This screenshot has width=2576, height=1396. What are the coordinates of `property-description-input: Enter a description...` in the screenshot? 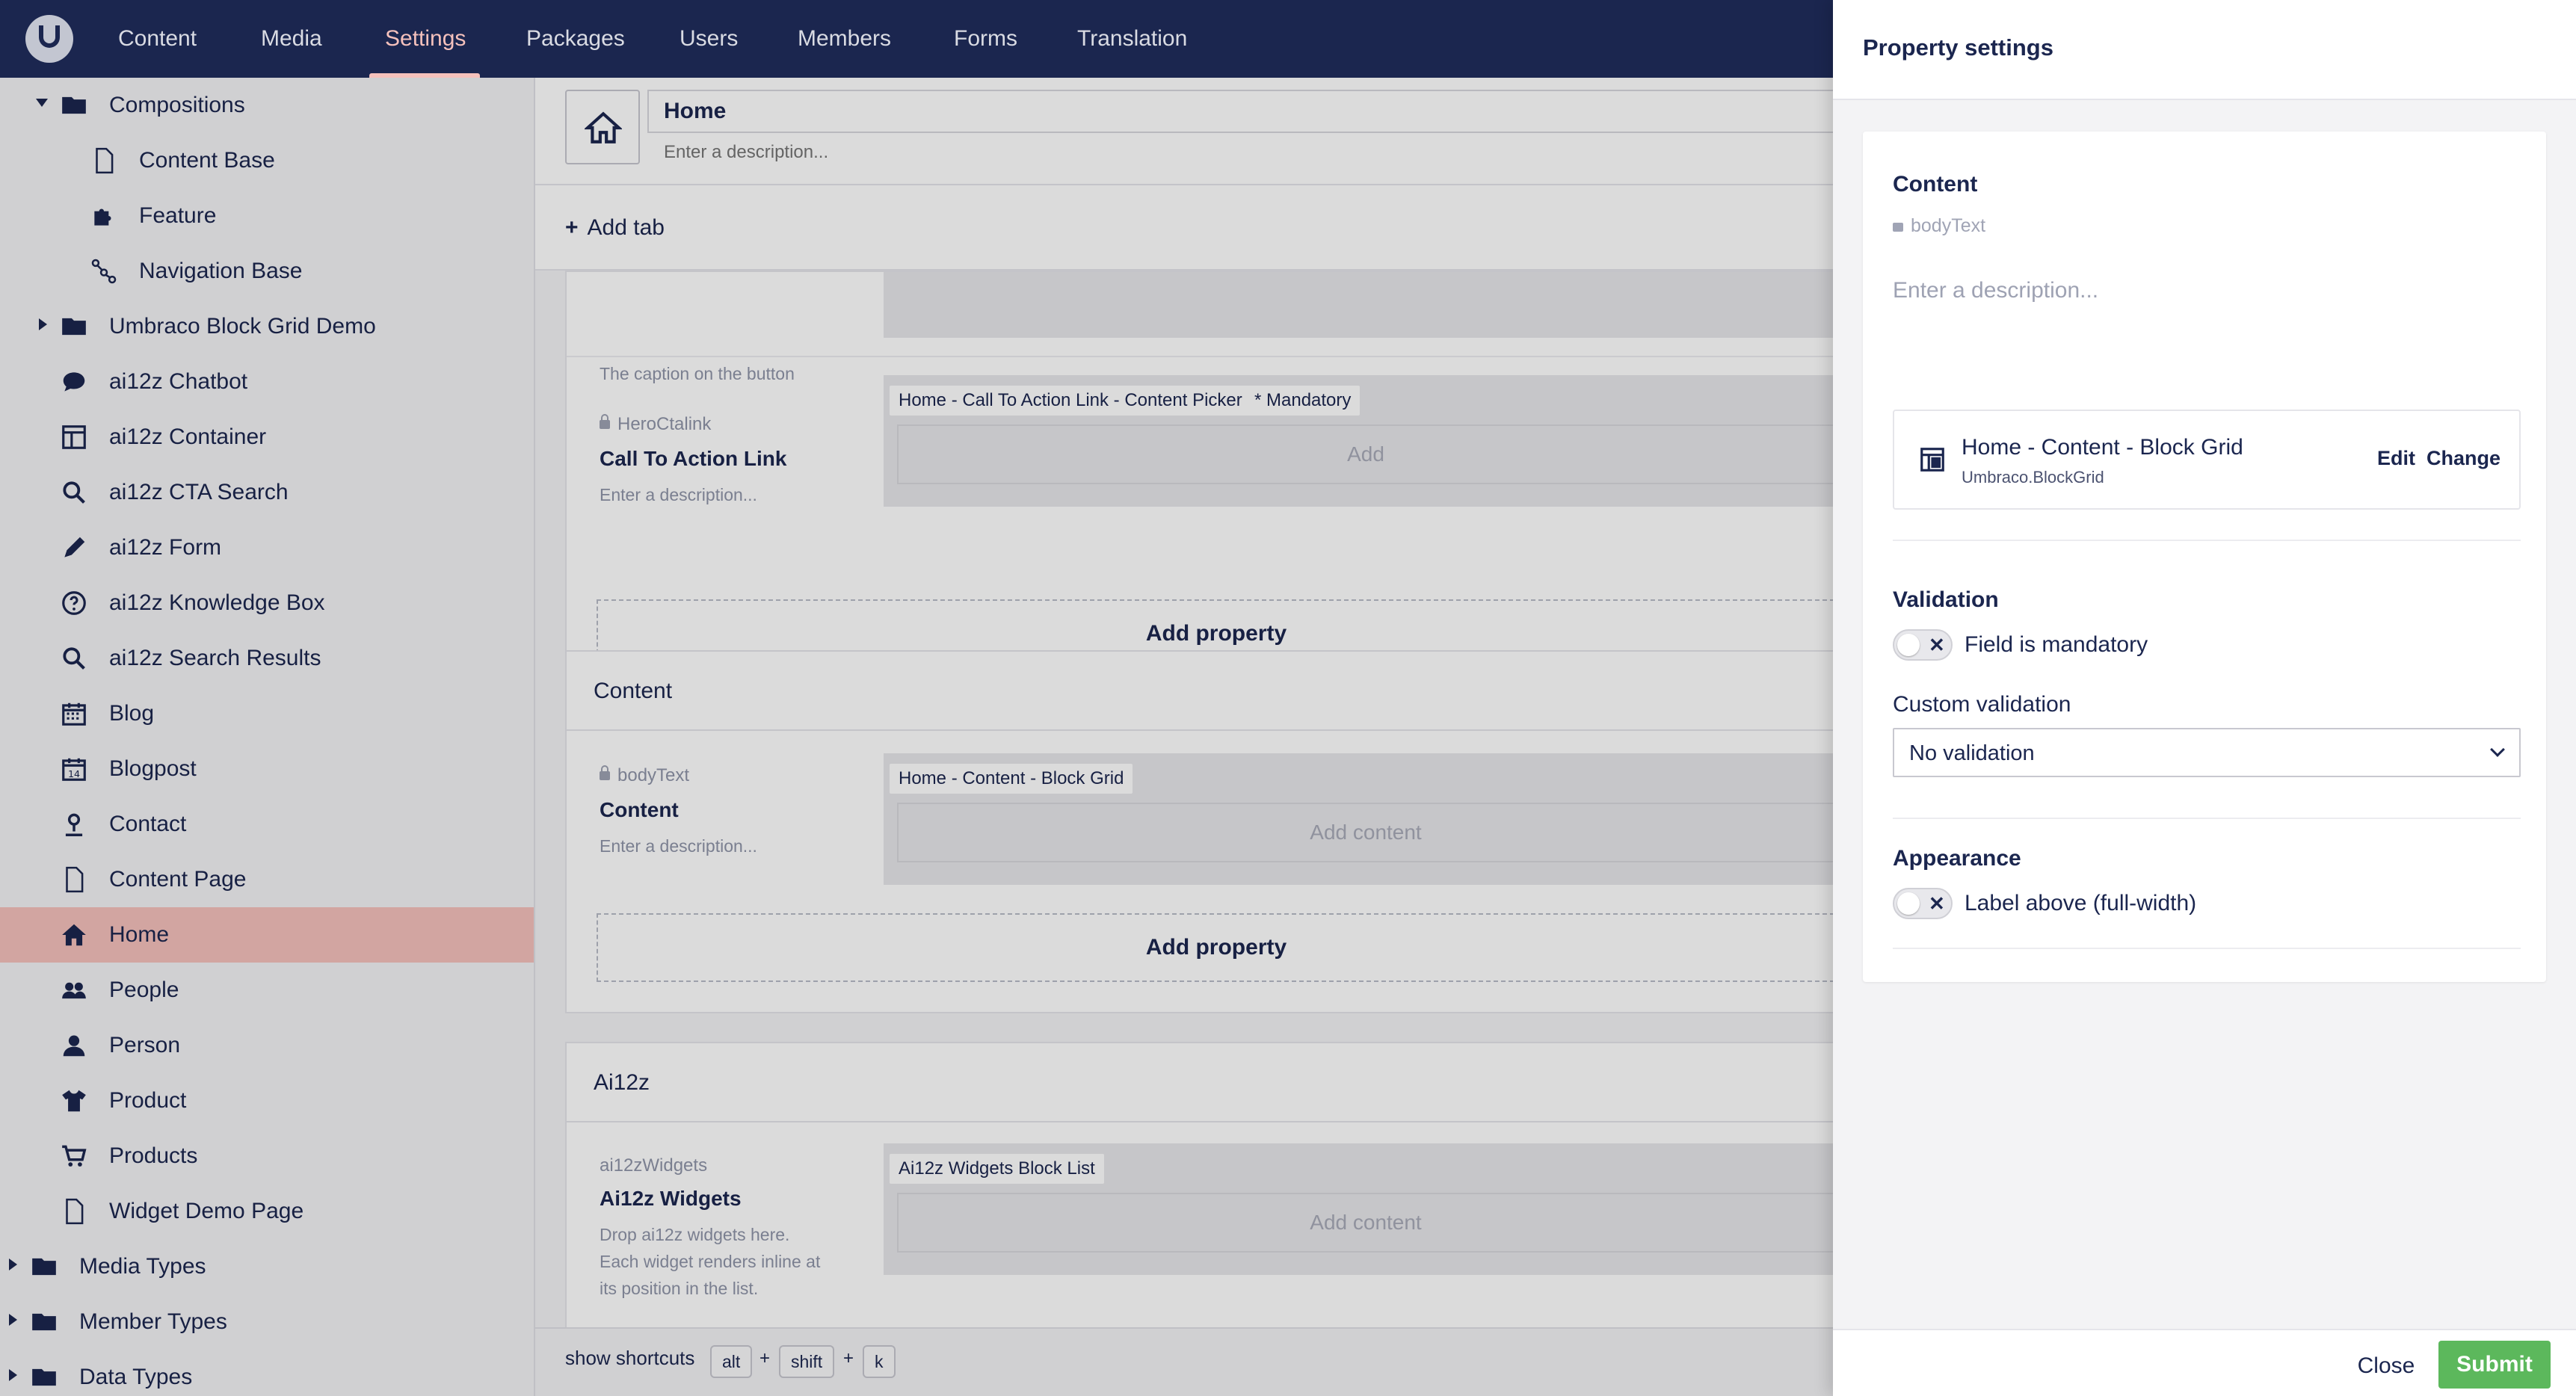 It's located at (1995, 290).